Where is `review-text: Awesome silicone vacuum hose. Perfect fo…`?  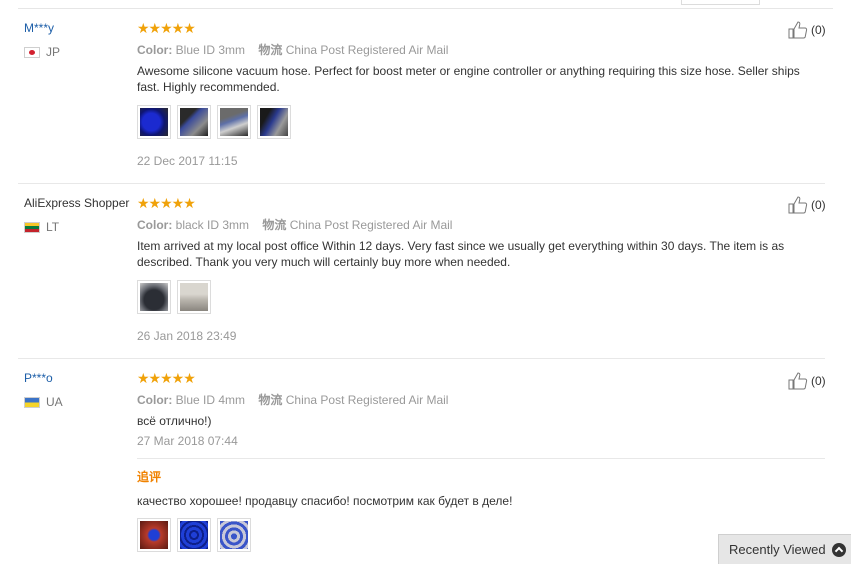
review-text: Awesome silicone vacuum hose. Perfect fo… is located at coordinates (468, 79).